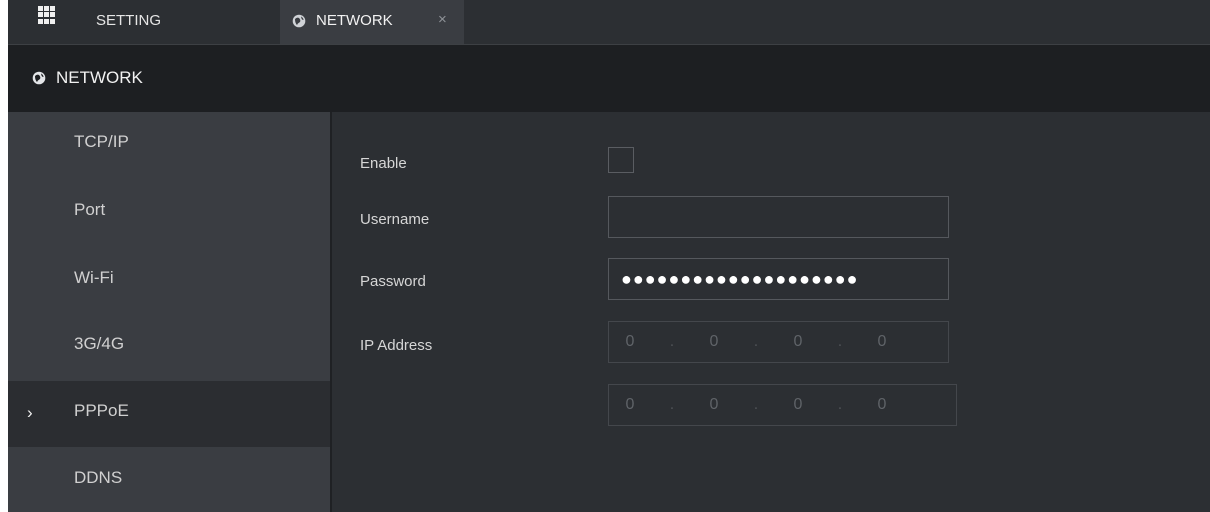 This screenshot has height=512, width=1210. Describe the element at coordinates (94, 277) in the screenshot. I see `sidebar-item-label: Wi-Fi` at that location.